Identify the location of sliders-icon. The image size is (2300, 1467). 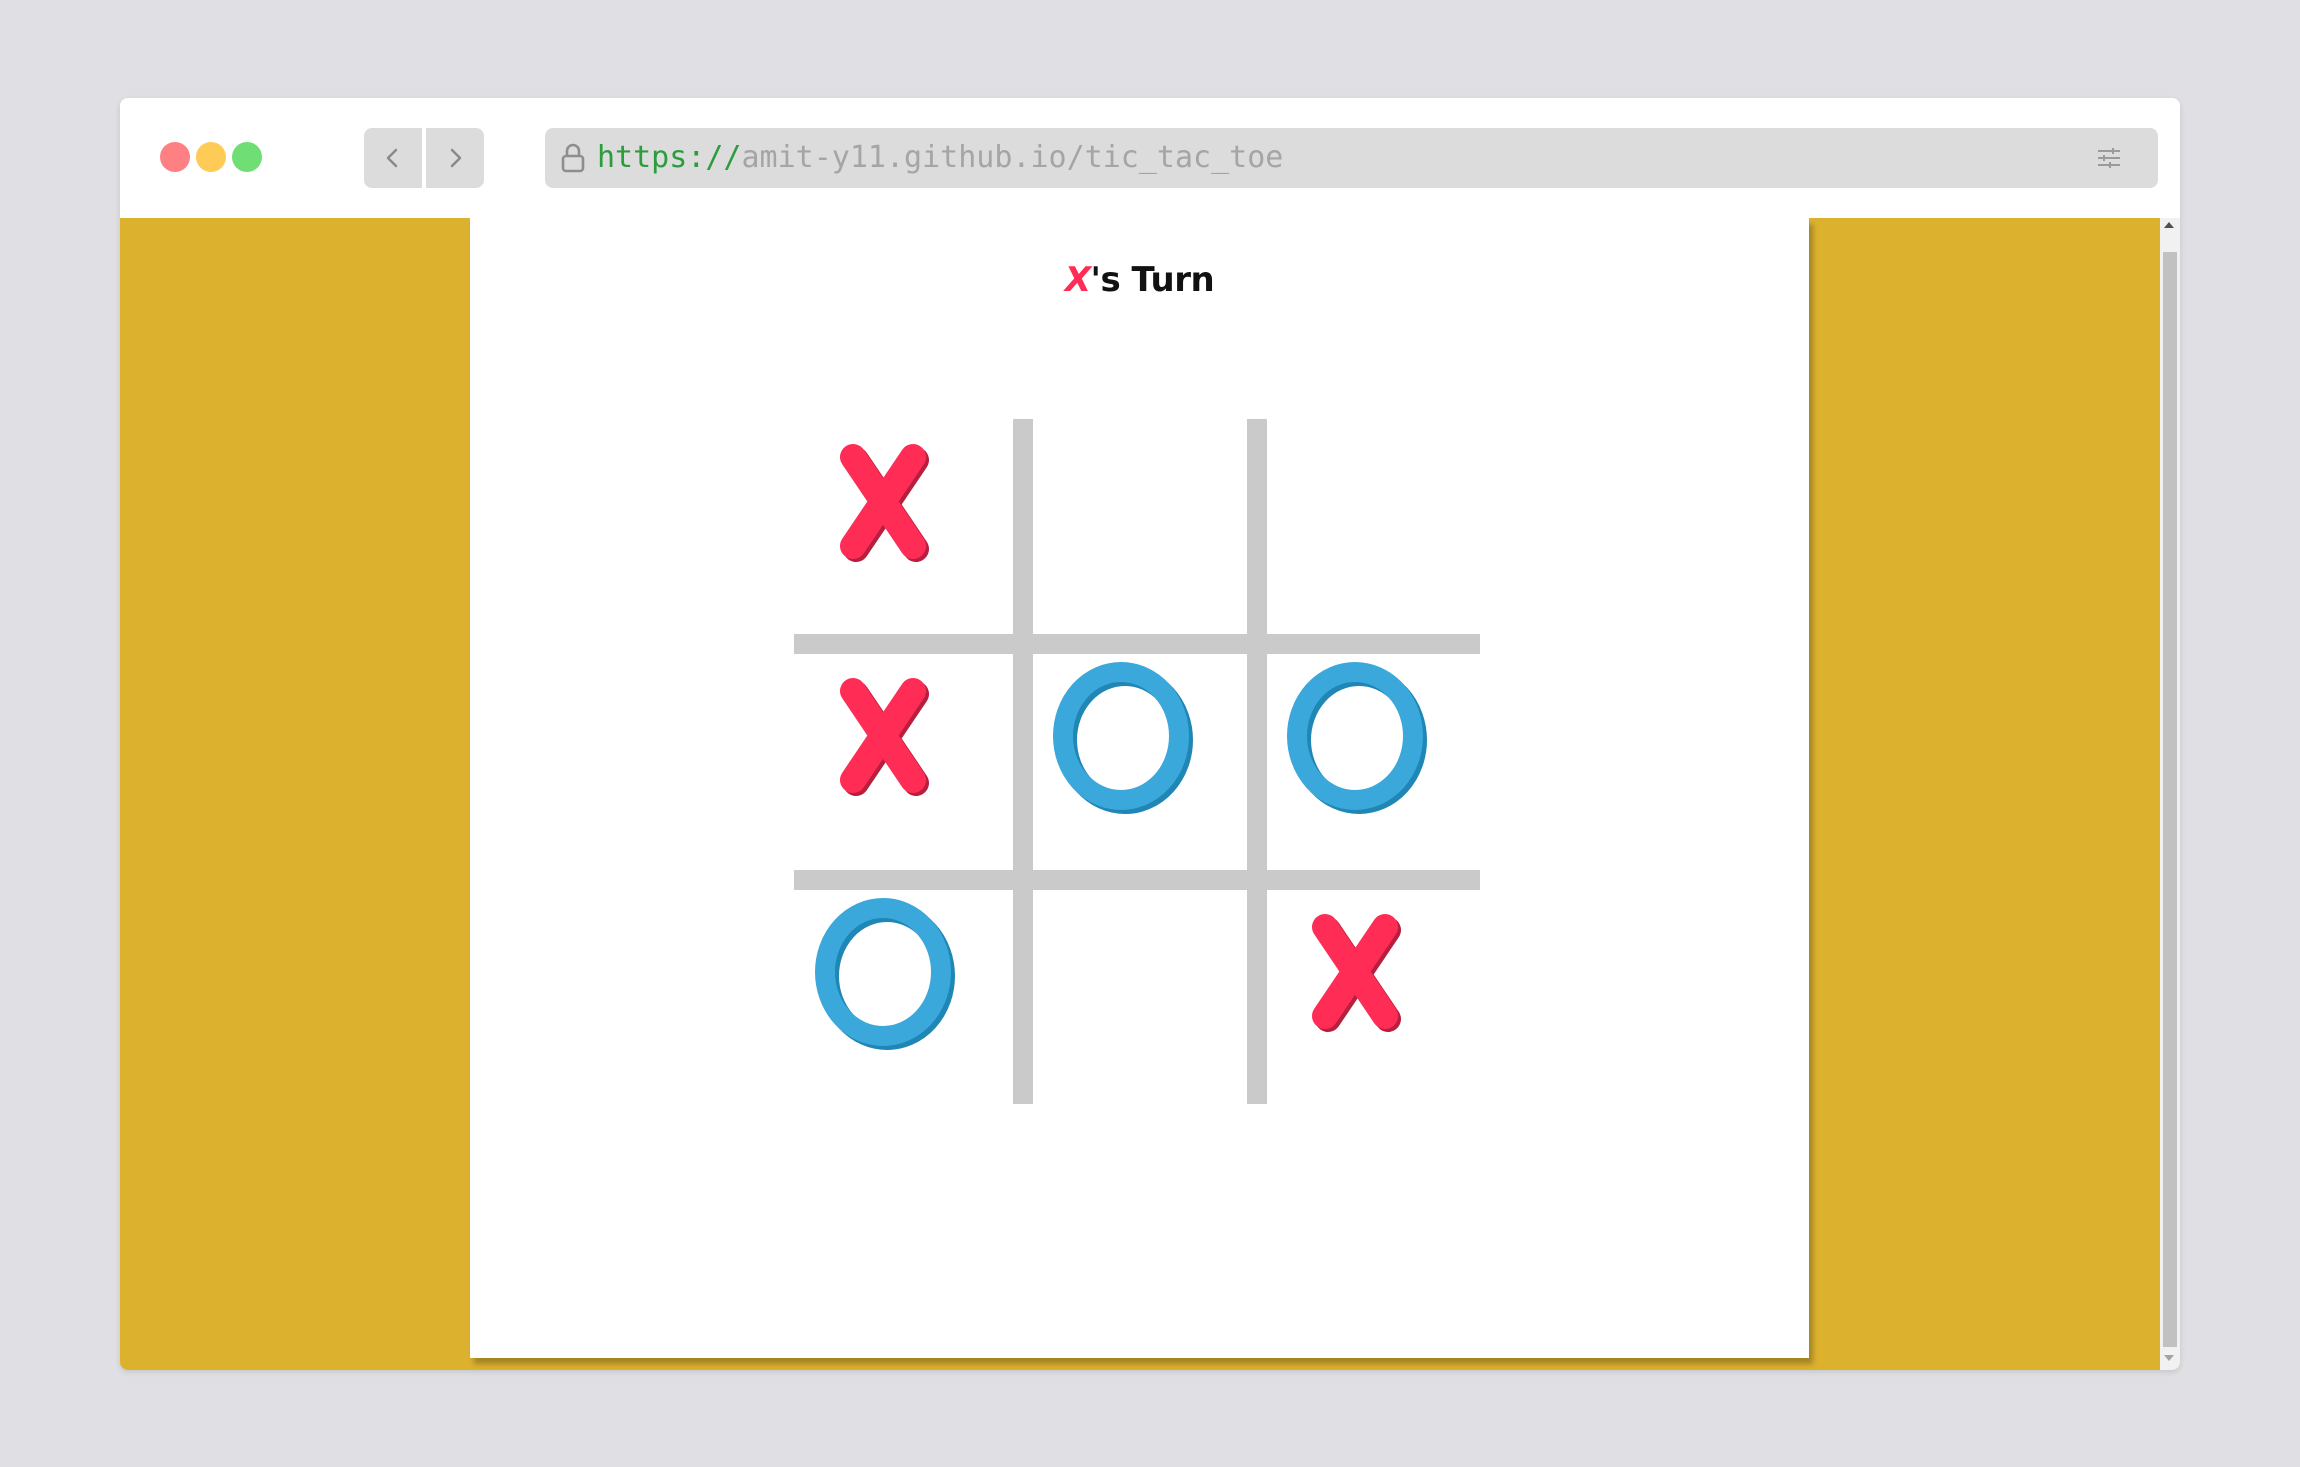
(2109, 158).